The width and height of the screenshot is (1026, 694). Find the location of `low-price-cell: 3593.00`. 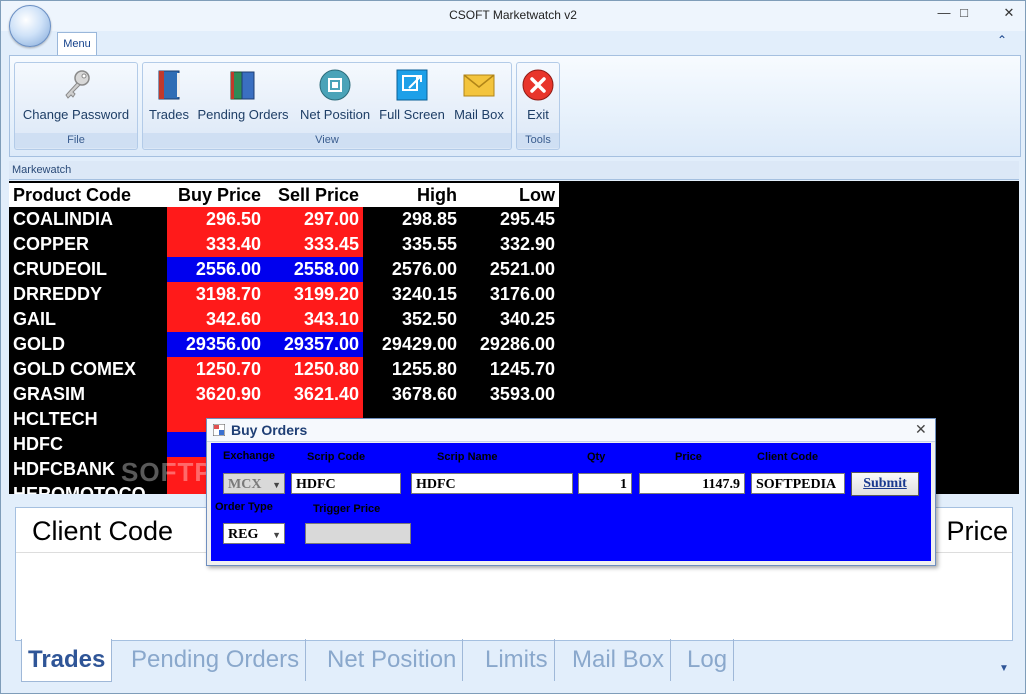

low-price-cell: 3593.00 is located at coordinates (510, 394).